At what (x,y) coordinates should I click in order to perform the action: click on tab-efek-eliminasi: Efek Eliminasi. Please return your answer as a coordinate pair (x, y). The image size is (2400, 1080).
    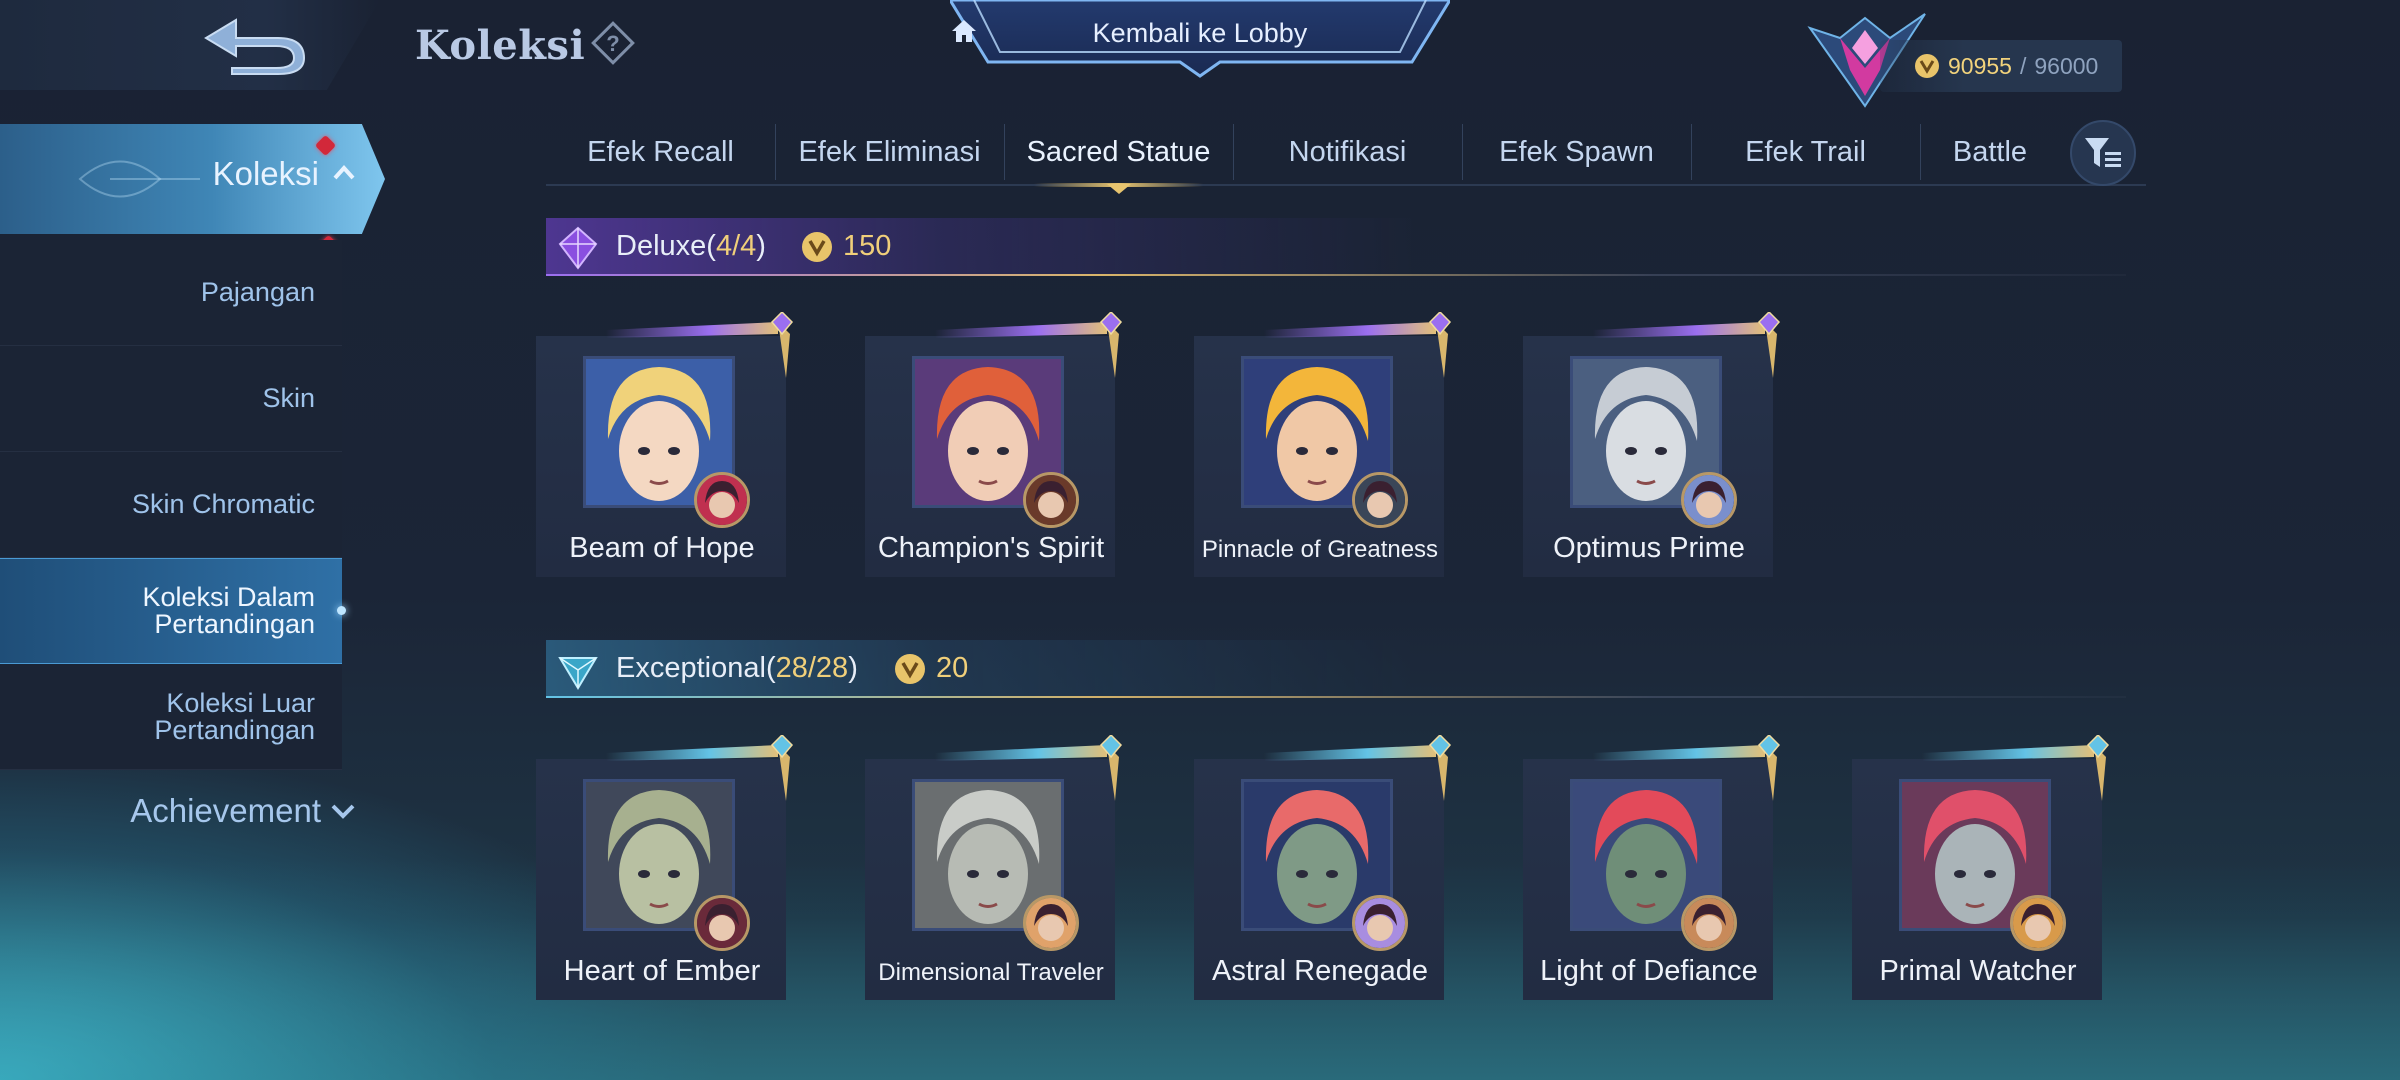
    Looking at the image, I should click on (889, 152).